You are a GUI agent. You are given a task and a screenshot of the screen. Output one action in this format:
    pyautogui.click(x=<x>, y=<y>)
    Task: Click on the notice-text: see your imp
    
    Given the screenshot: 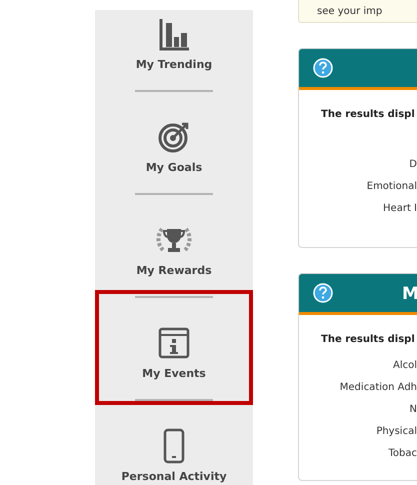 What is the action you would take?
    pyautogui.click(x=349, y=12)
    